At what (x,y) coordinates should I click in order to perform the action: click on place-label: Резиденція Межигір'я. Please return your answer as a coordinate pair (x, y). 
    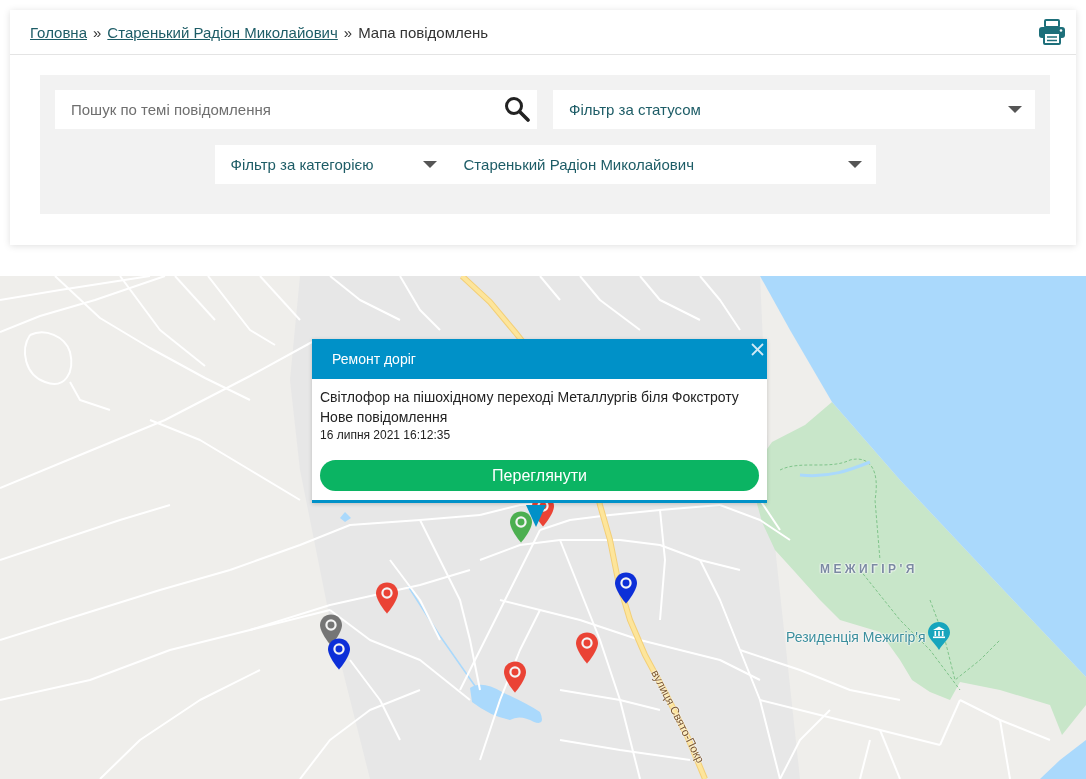
    Looking at the image, I should click on (856, 637).